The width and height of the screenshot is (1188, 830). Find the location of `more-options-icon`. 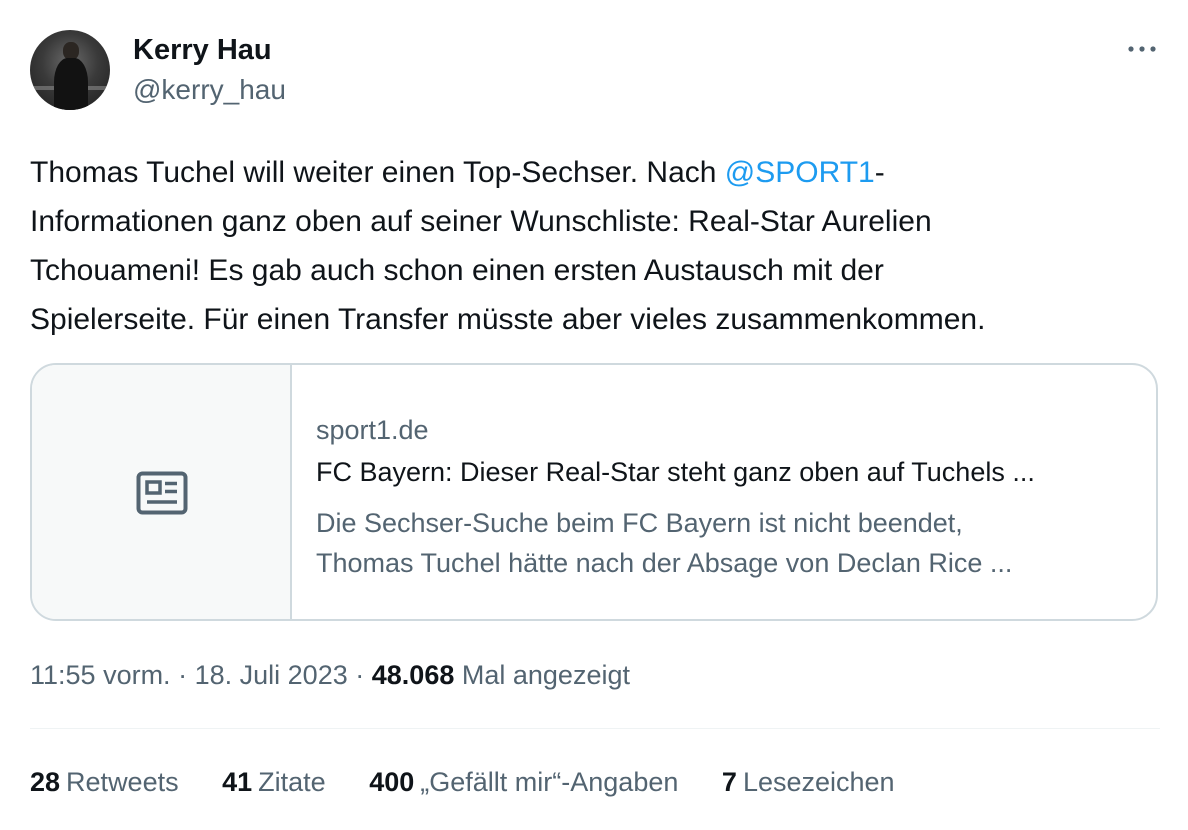

more-options-icon is located at coordinates (1142, 49).